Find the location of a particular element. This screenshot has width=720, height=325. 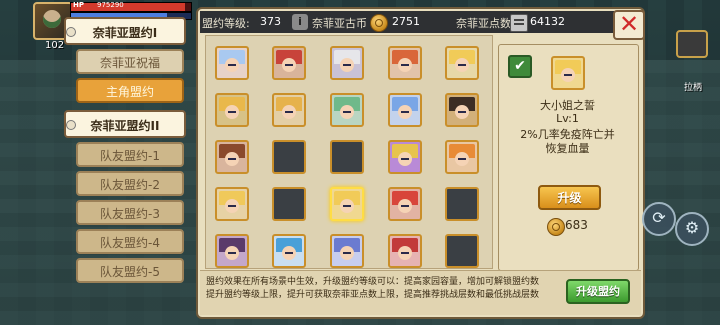

player-level: 102 is located at coordinates (55, 45).